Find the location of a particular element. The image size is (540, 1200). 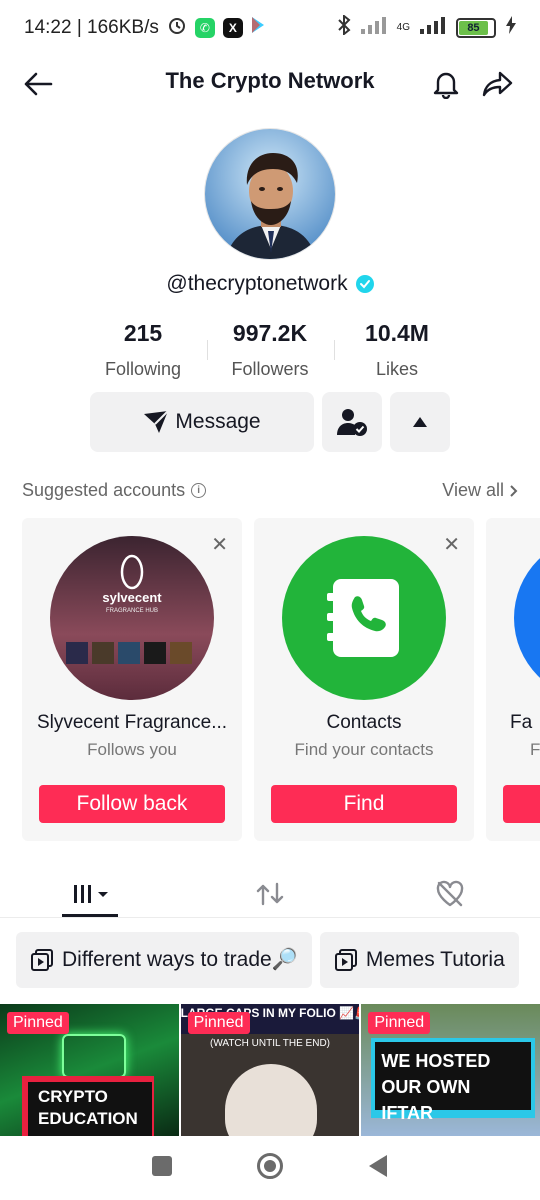

notifications-button is located at coordinates (446, 84).